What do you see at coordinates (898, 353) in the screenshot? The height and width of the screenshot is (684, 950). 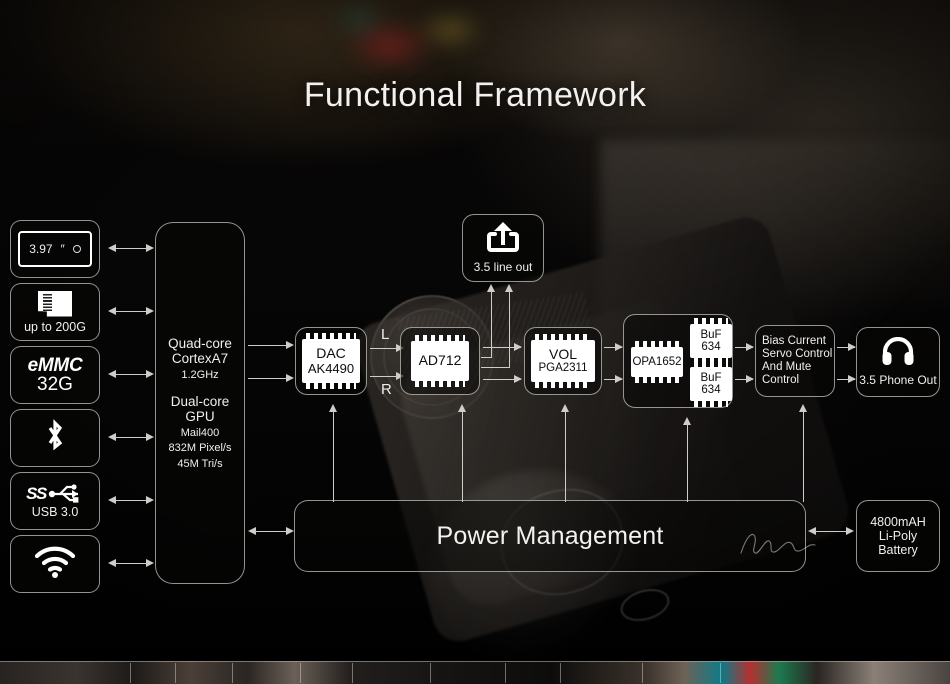 I see `headphone-icon` at bounding box center [898, 353].